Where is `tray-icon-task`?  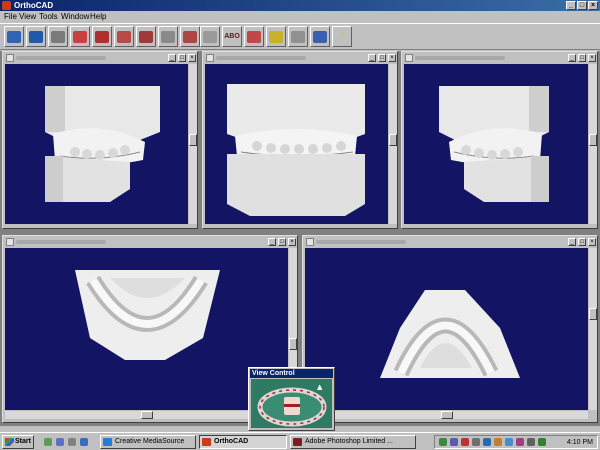
tray-icon-task is located at coordinates (509, 442).